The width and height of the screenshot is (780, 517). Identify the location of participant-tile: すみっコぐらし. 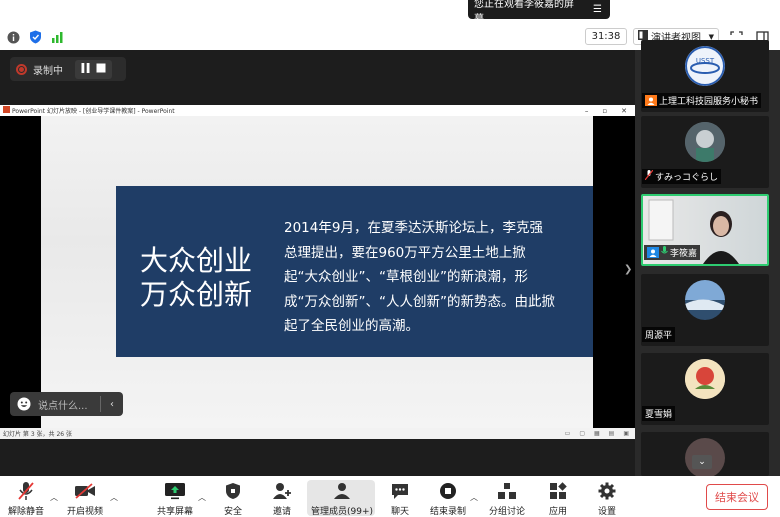
(705, 152).